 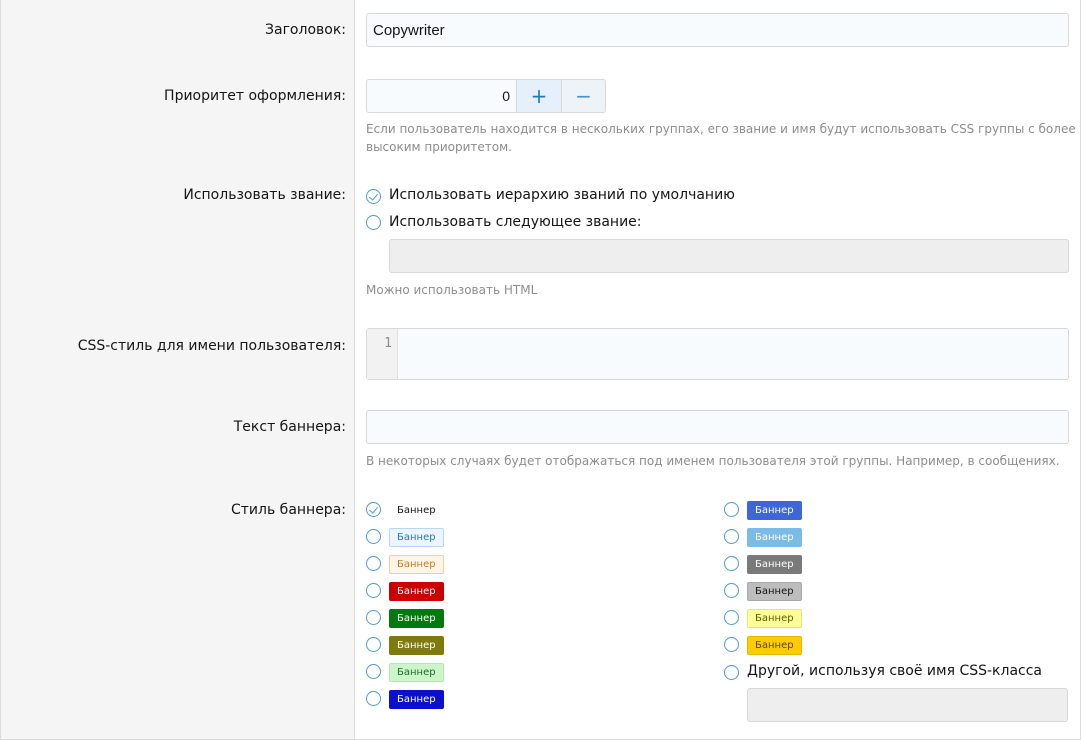 What do you see at coordinates (211, 346) in the screenshot?
I see `username-css-label: CSS-стиль для имени пользователя:` at bounding box center [211, 346].